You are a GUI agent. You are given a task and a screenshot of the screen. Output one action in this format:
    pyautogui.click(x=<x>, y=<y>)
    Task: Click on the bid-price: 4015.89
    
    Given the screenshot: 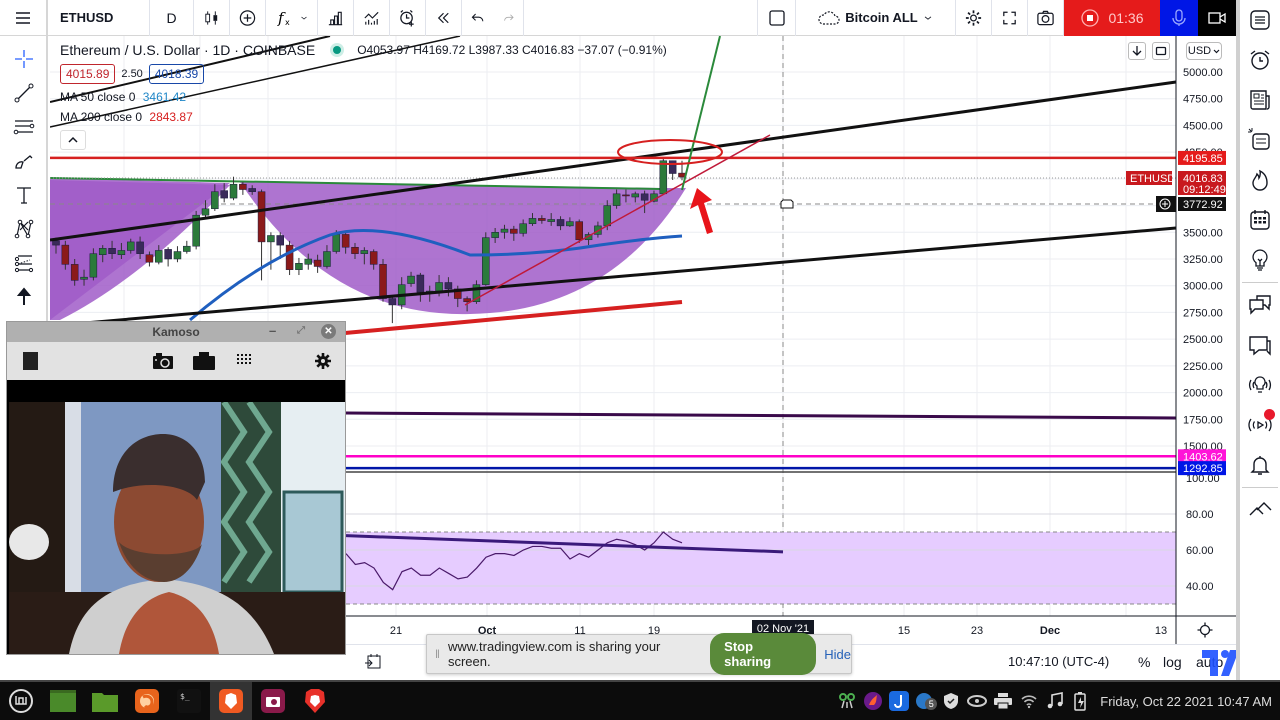 What is the action you would take?
    pyautogui.click(x=88, y=74)
    